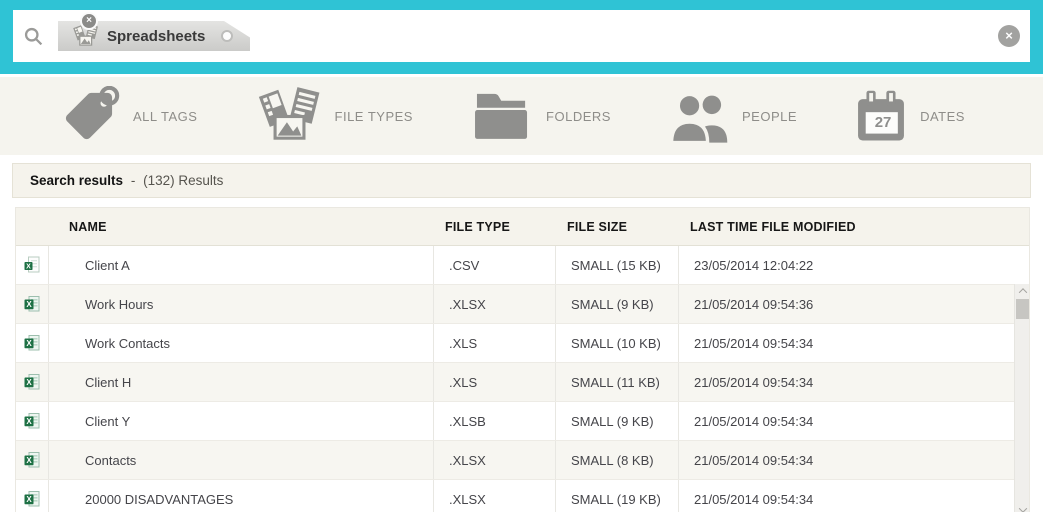 The height and width of the screenshot is (512, 1043). I want to click on filter-all-tags: ALL TAGS, so click(127, 116).